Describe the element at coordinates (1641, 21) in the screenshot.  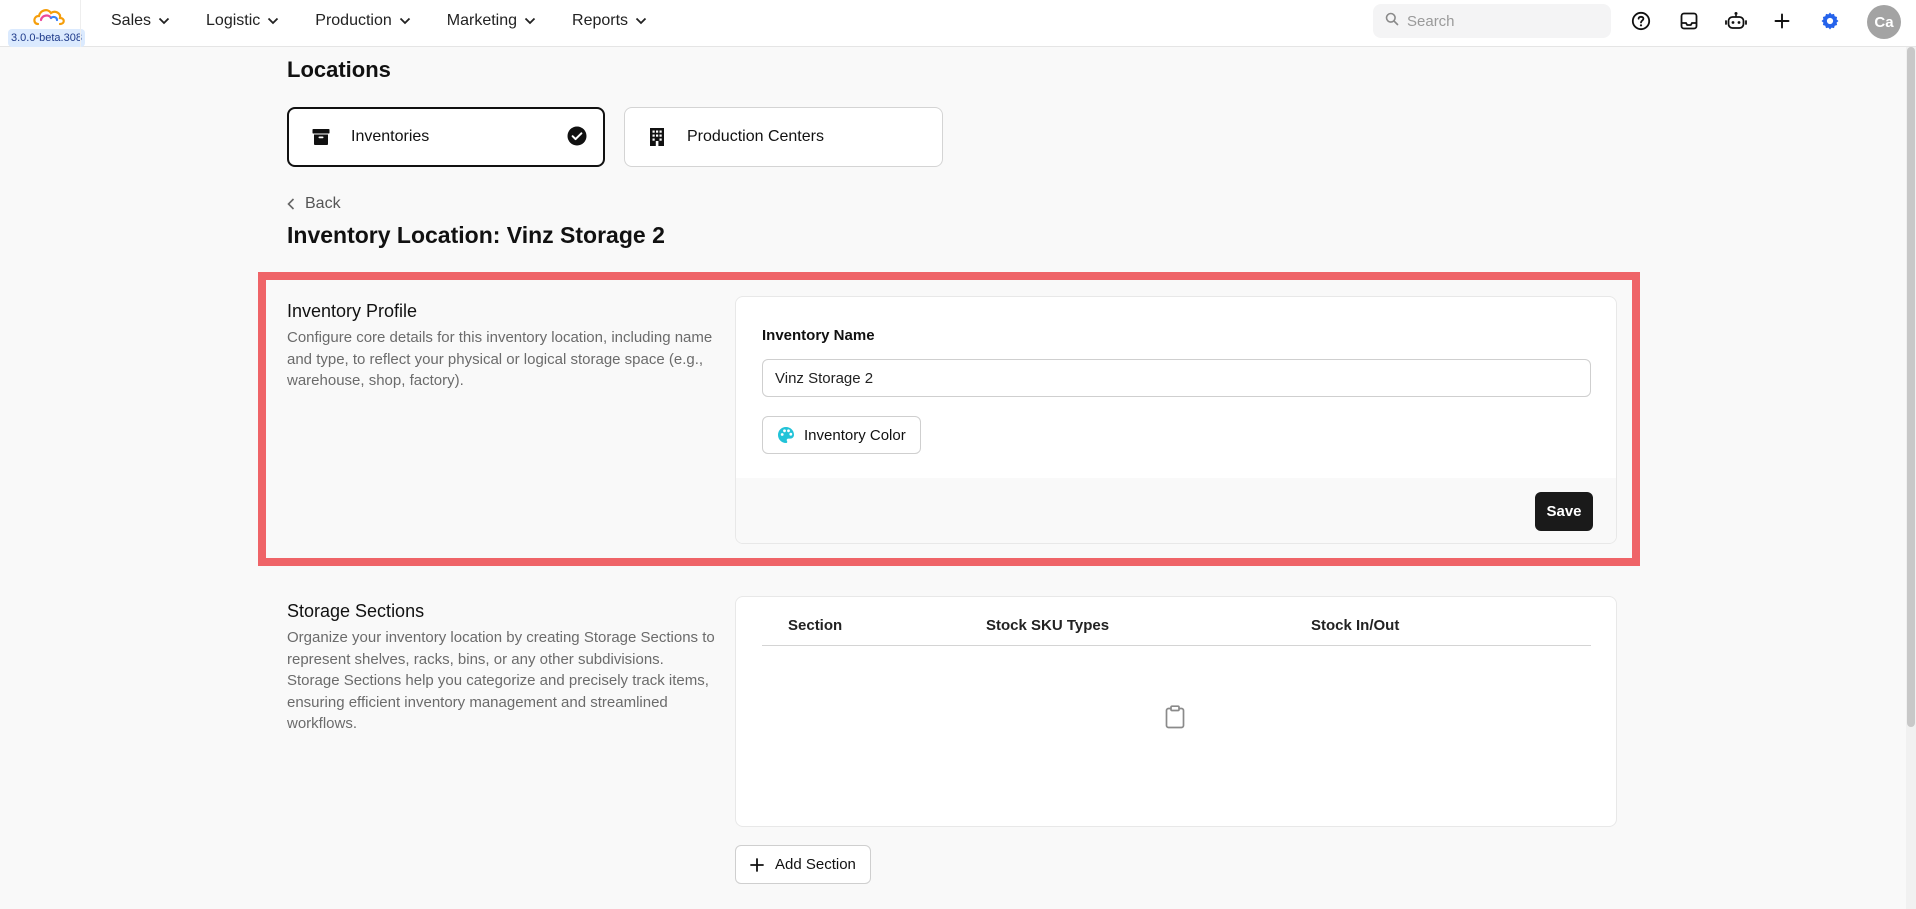
I see `help-circle-icon` at that location.